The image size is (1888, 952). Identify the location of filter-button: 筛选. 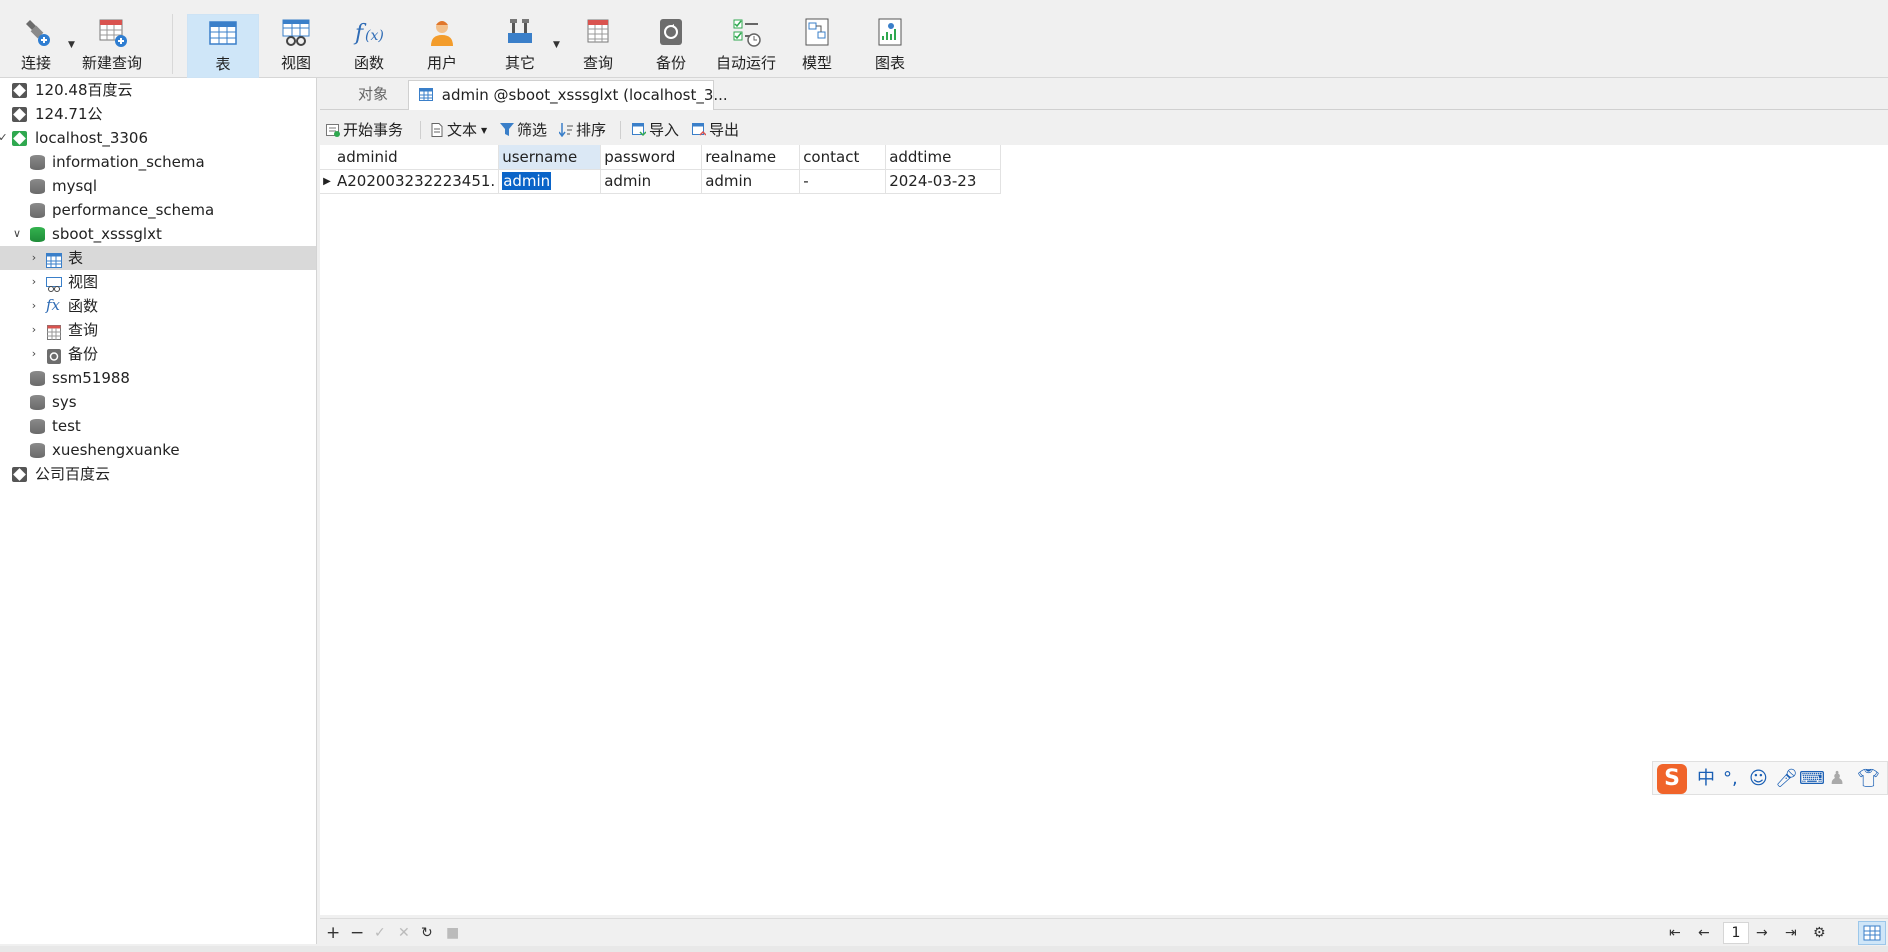
(523, 130).